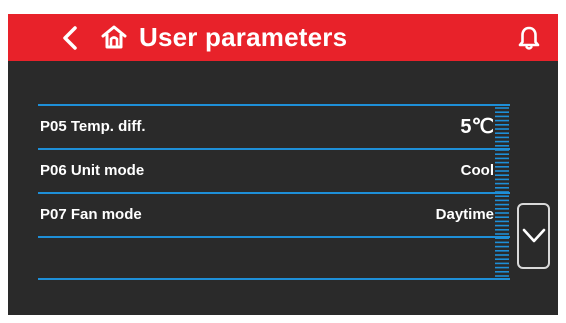 This screenshot has width=566, height=323. I want to click on page-title: User parameters, so click(243, 37).